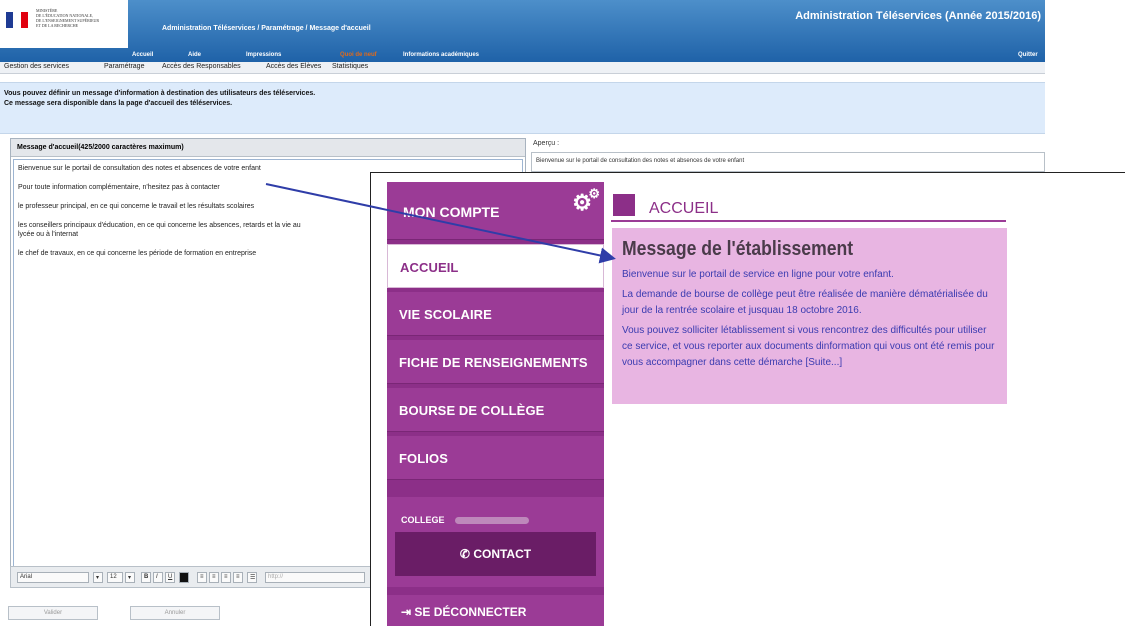 This screenshot has height=626, width=1125. I want to click on logout-button: ⇥ SE DÉCONNECTER, so click(495, 610).